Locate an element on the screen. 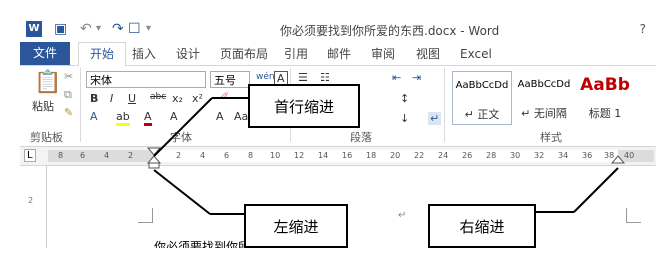 The height and width of the screenshot is (262, 670). callout-first-line-indent: 首行缩进 is located at coordinates (304, 106).